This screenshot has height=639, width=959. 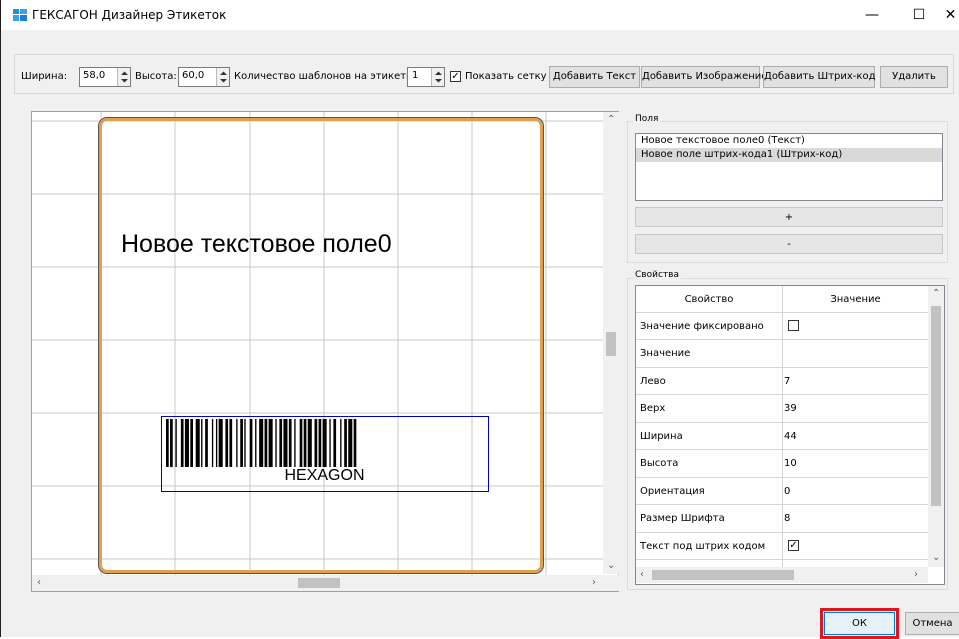 What do you see at coordinates (789, 155) in the screenshot?
I see `list-item: Новое поле штрих-кода1 (Штрих-код)` at bounding box center [789, 155].